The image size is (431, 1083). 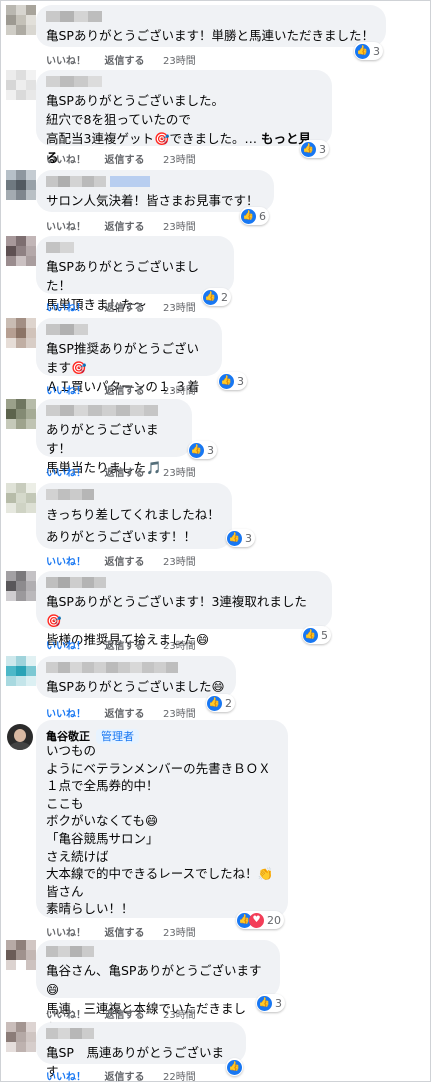 What do you see at coordinates (210, 35) in the screenshot?
I see `comment-text: 亀SPありがとうございます！単勝と馬連いただきました！` at bounding box center [210, 35].